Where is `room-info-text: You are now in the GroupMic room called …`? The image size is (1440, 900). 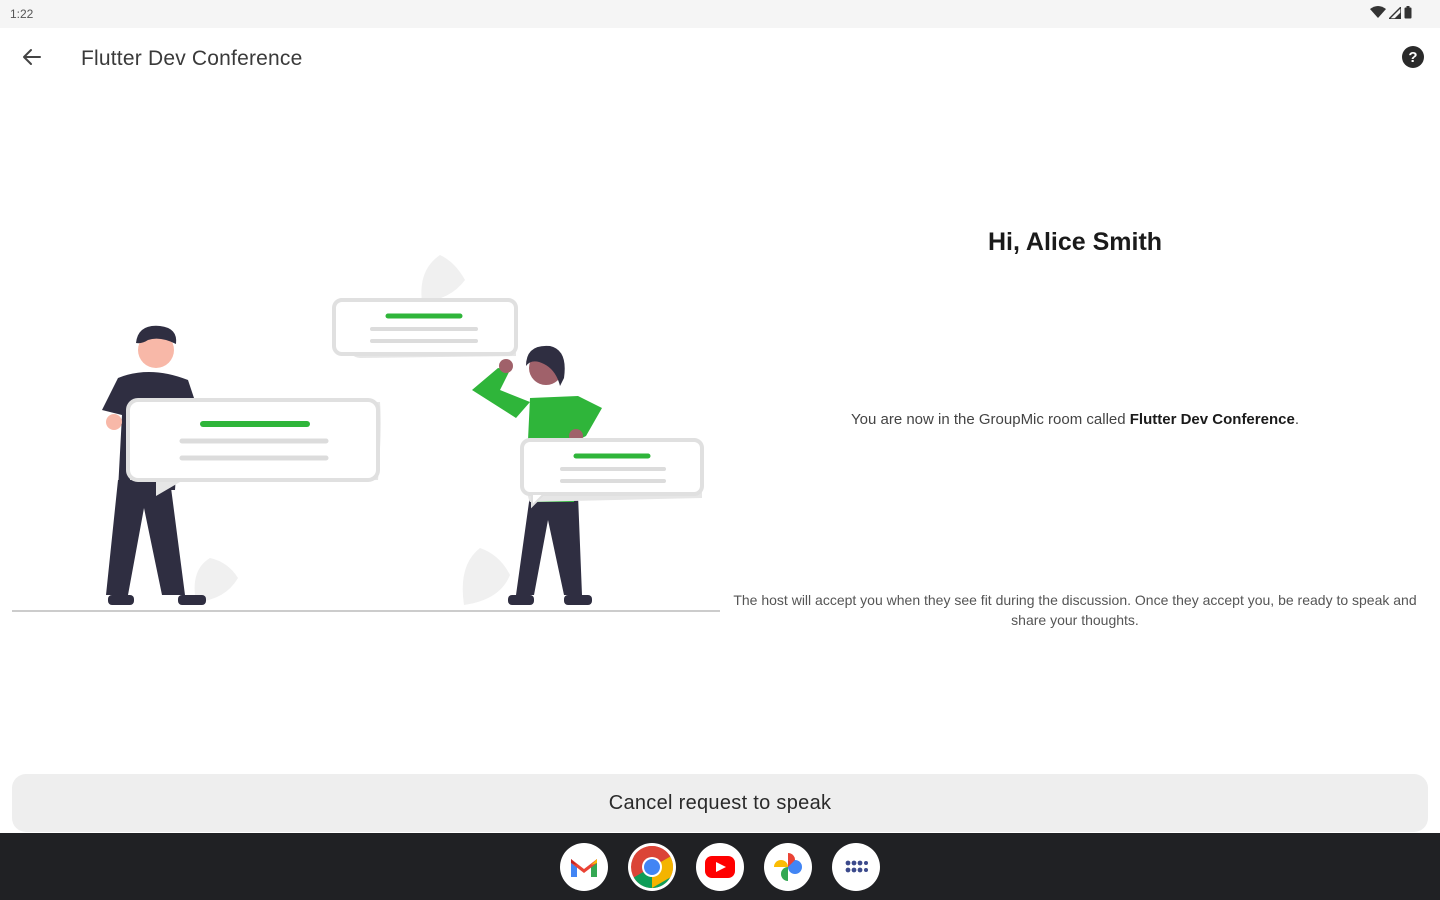 room-info-text: You are now in the GroupMic room called … is located at coordinates (1075, 419).